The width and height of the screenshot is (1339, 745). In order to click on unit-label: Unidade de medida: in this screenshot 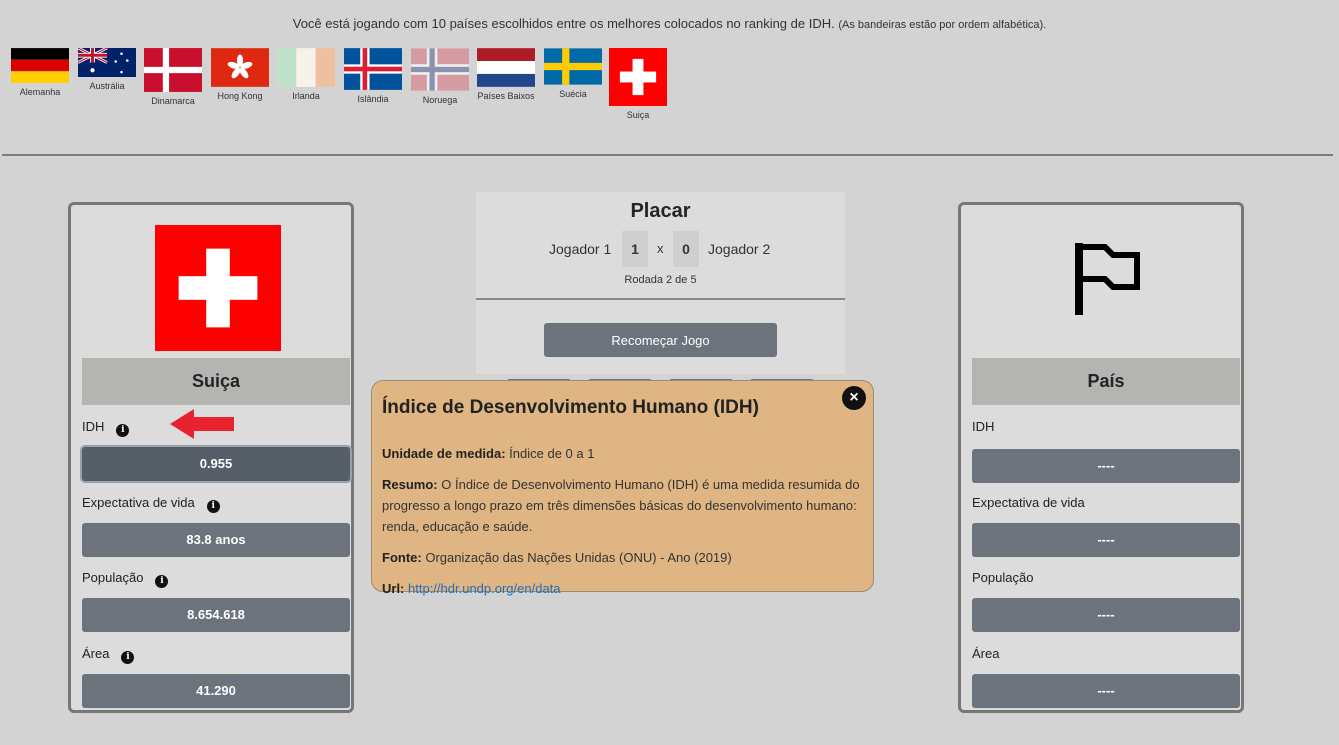, I will do `click(444, 453)`.